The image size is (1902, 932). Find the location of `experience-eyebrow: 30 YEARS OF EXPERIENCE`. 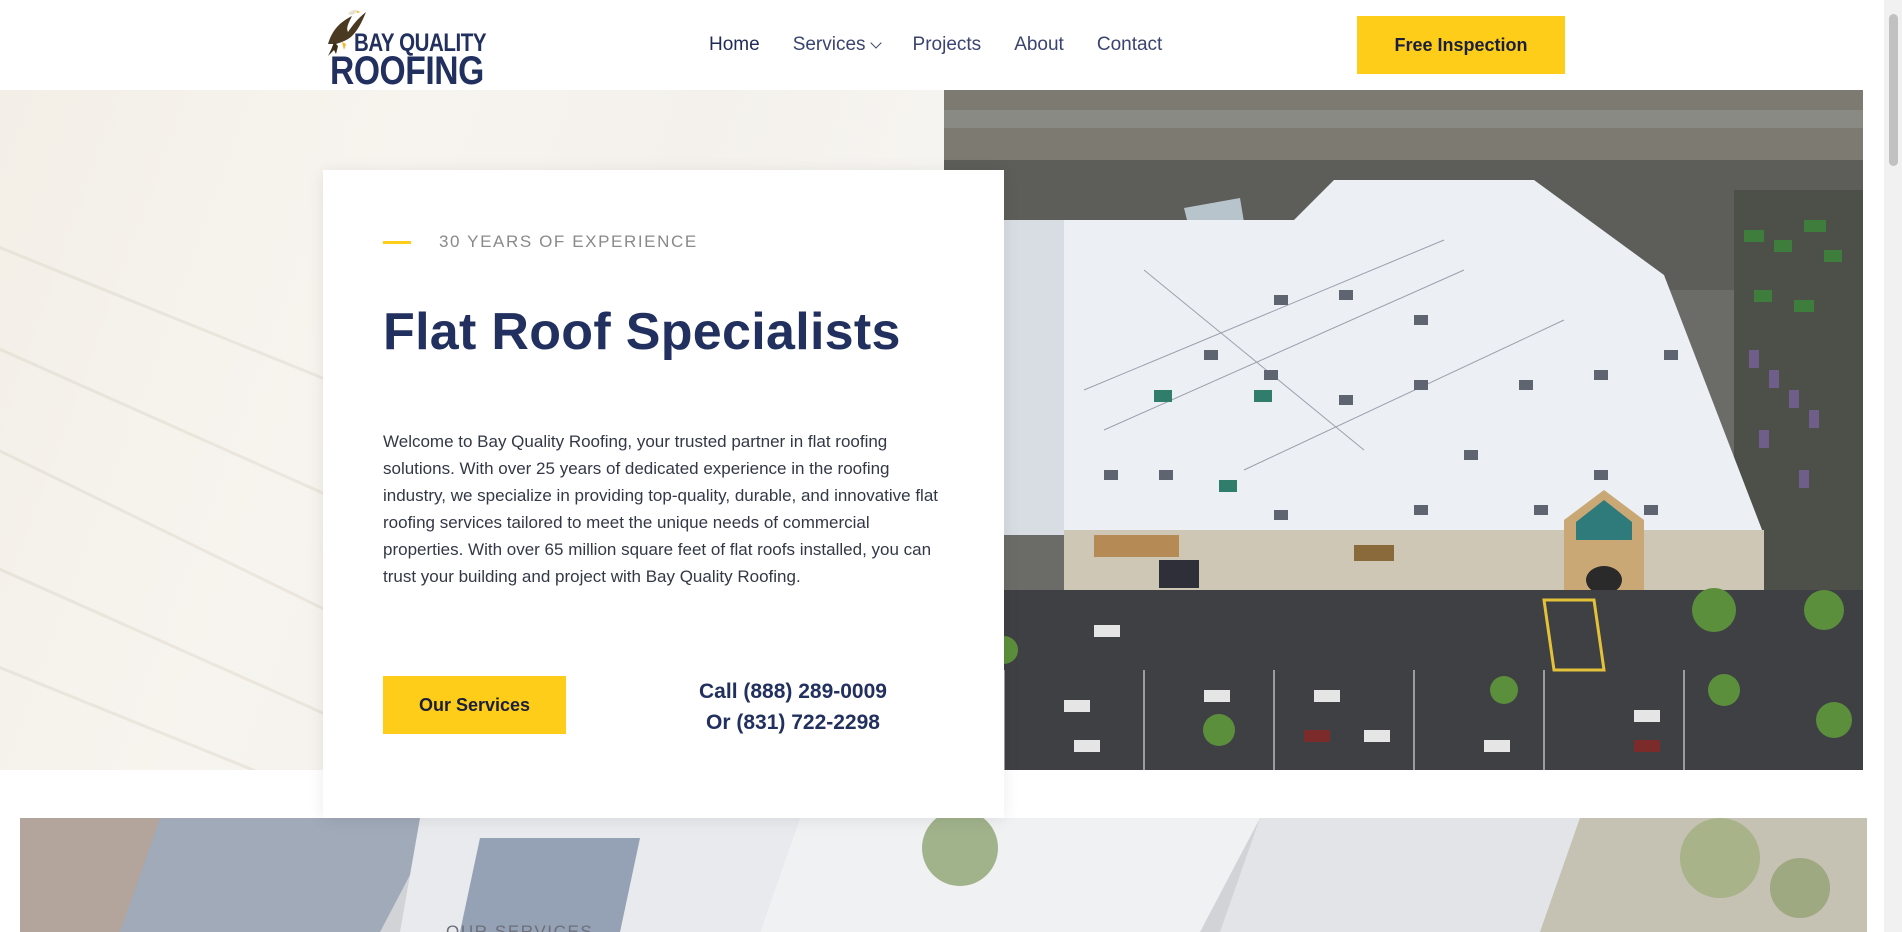

experience-eyebrow: 30 YEARS OF EXPERIENCE is located at coordinates (540, 242).